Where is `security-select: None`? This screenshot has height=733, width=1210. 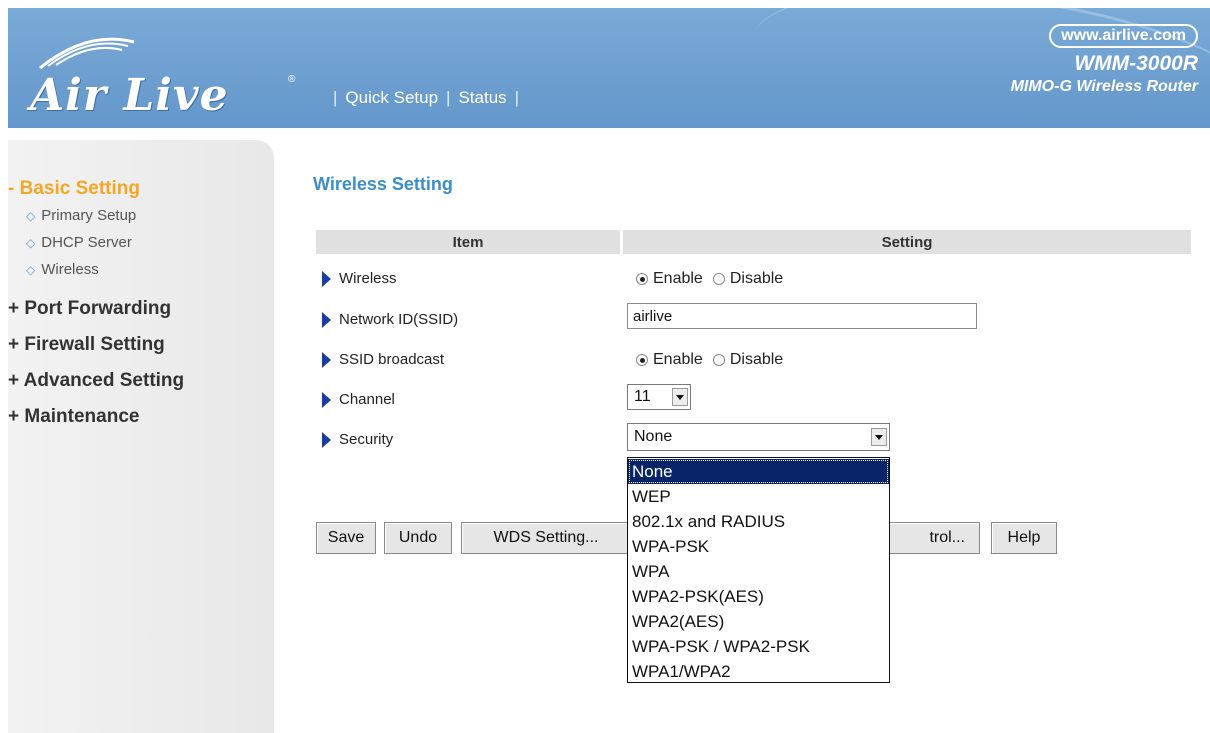
security-select: None is located at coordinates (758, 437).